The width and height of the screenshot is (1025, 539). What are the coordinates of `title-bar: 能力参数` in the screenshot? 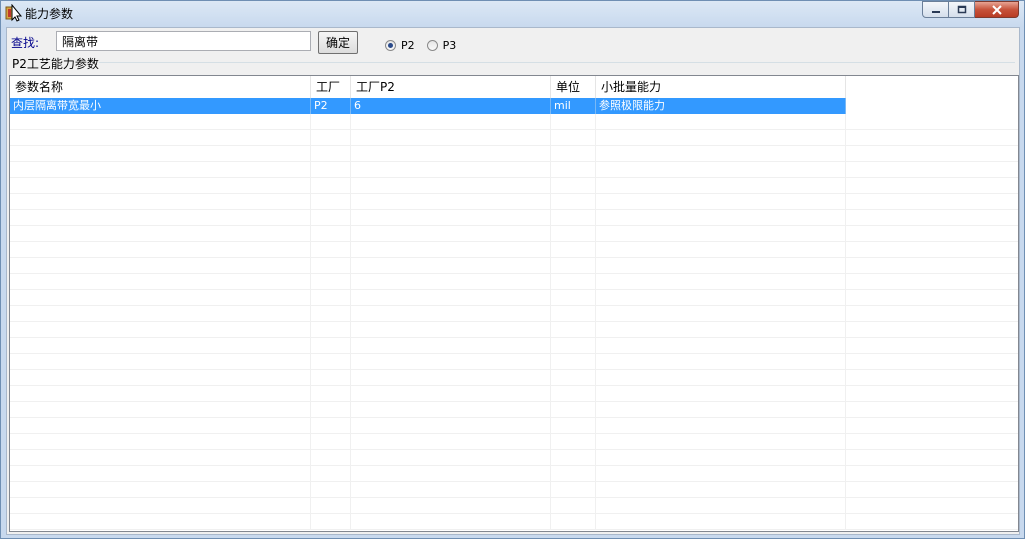 It's located at (512, 13).